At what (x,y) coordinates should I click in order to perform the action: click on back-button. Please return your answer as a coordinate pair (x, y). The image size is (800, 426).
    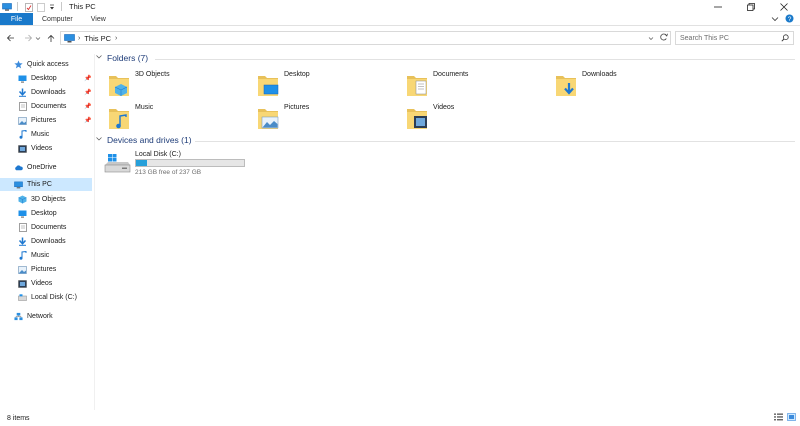
    Looking at the image, I should click on (10, 38).